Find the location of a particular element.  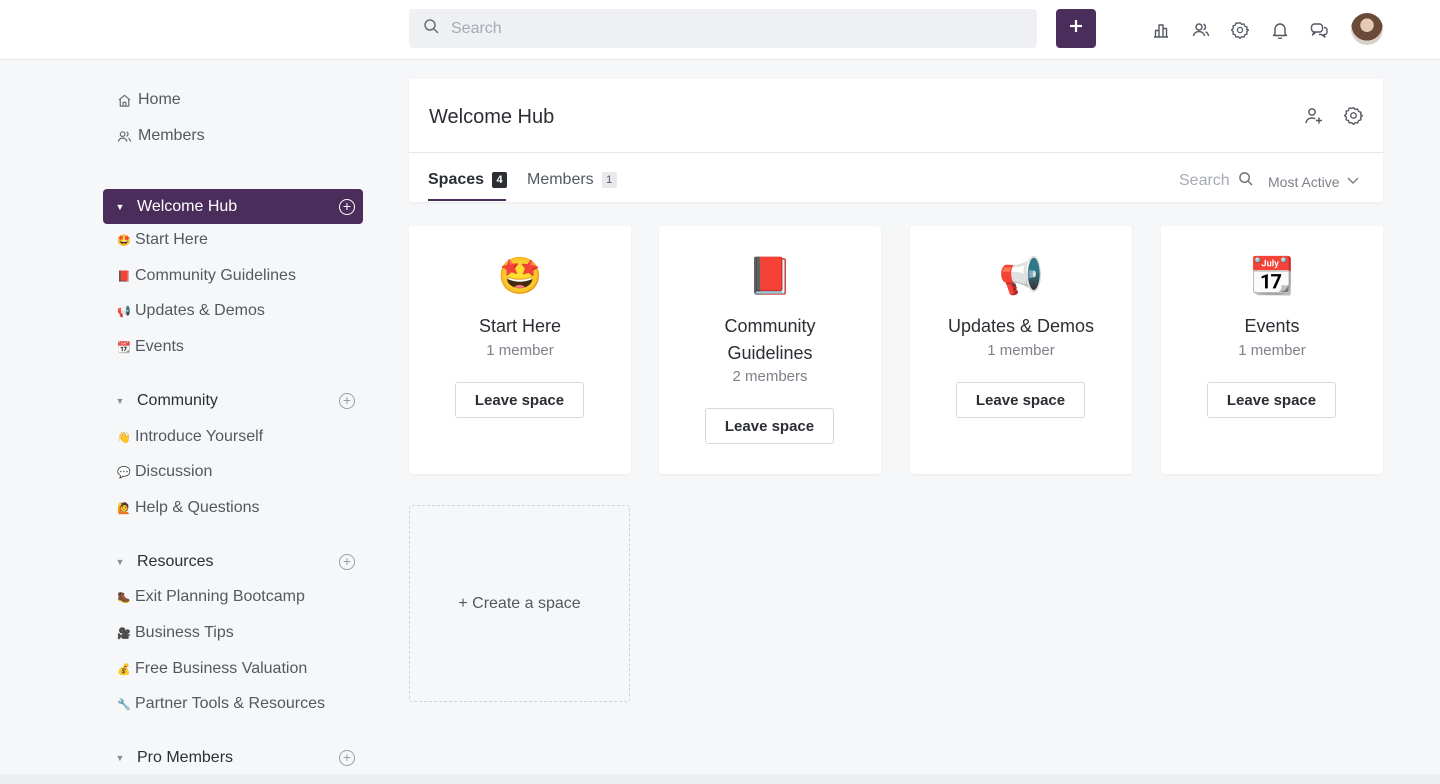

space-emoji-icon: 👋 is located at coordinates (124, 437).